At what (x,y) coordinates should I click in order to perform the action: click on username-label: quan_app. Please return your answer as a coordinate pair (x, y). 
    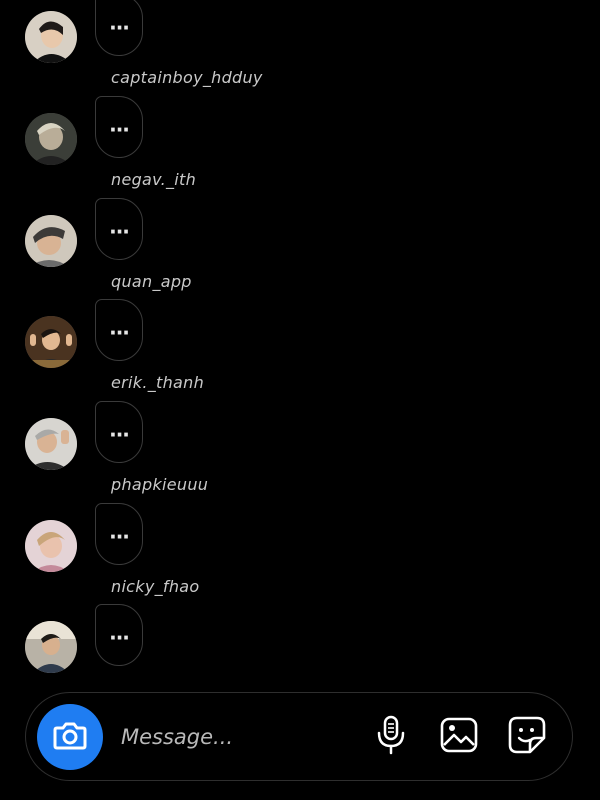
    Looking at the image, I should click on (151, 281).